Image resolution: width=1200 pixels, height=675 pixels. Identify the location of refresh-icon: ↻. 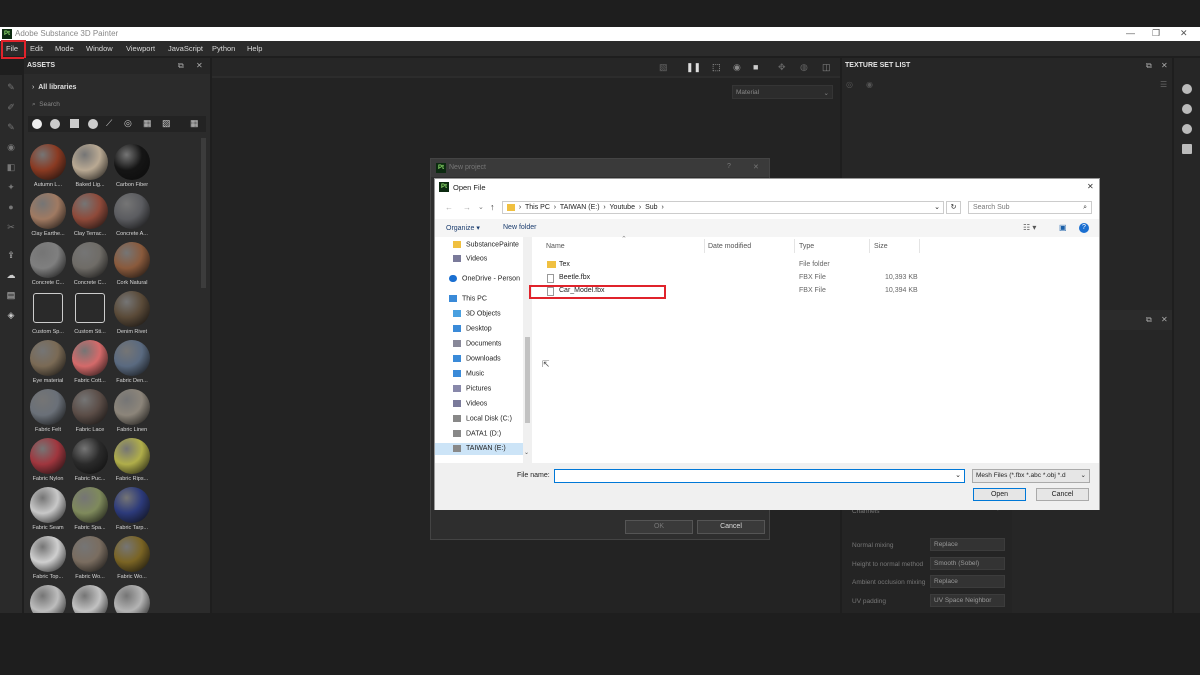
(953, 207).